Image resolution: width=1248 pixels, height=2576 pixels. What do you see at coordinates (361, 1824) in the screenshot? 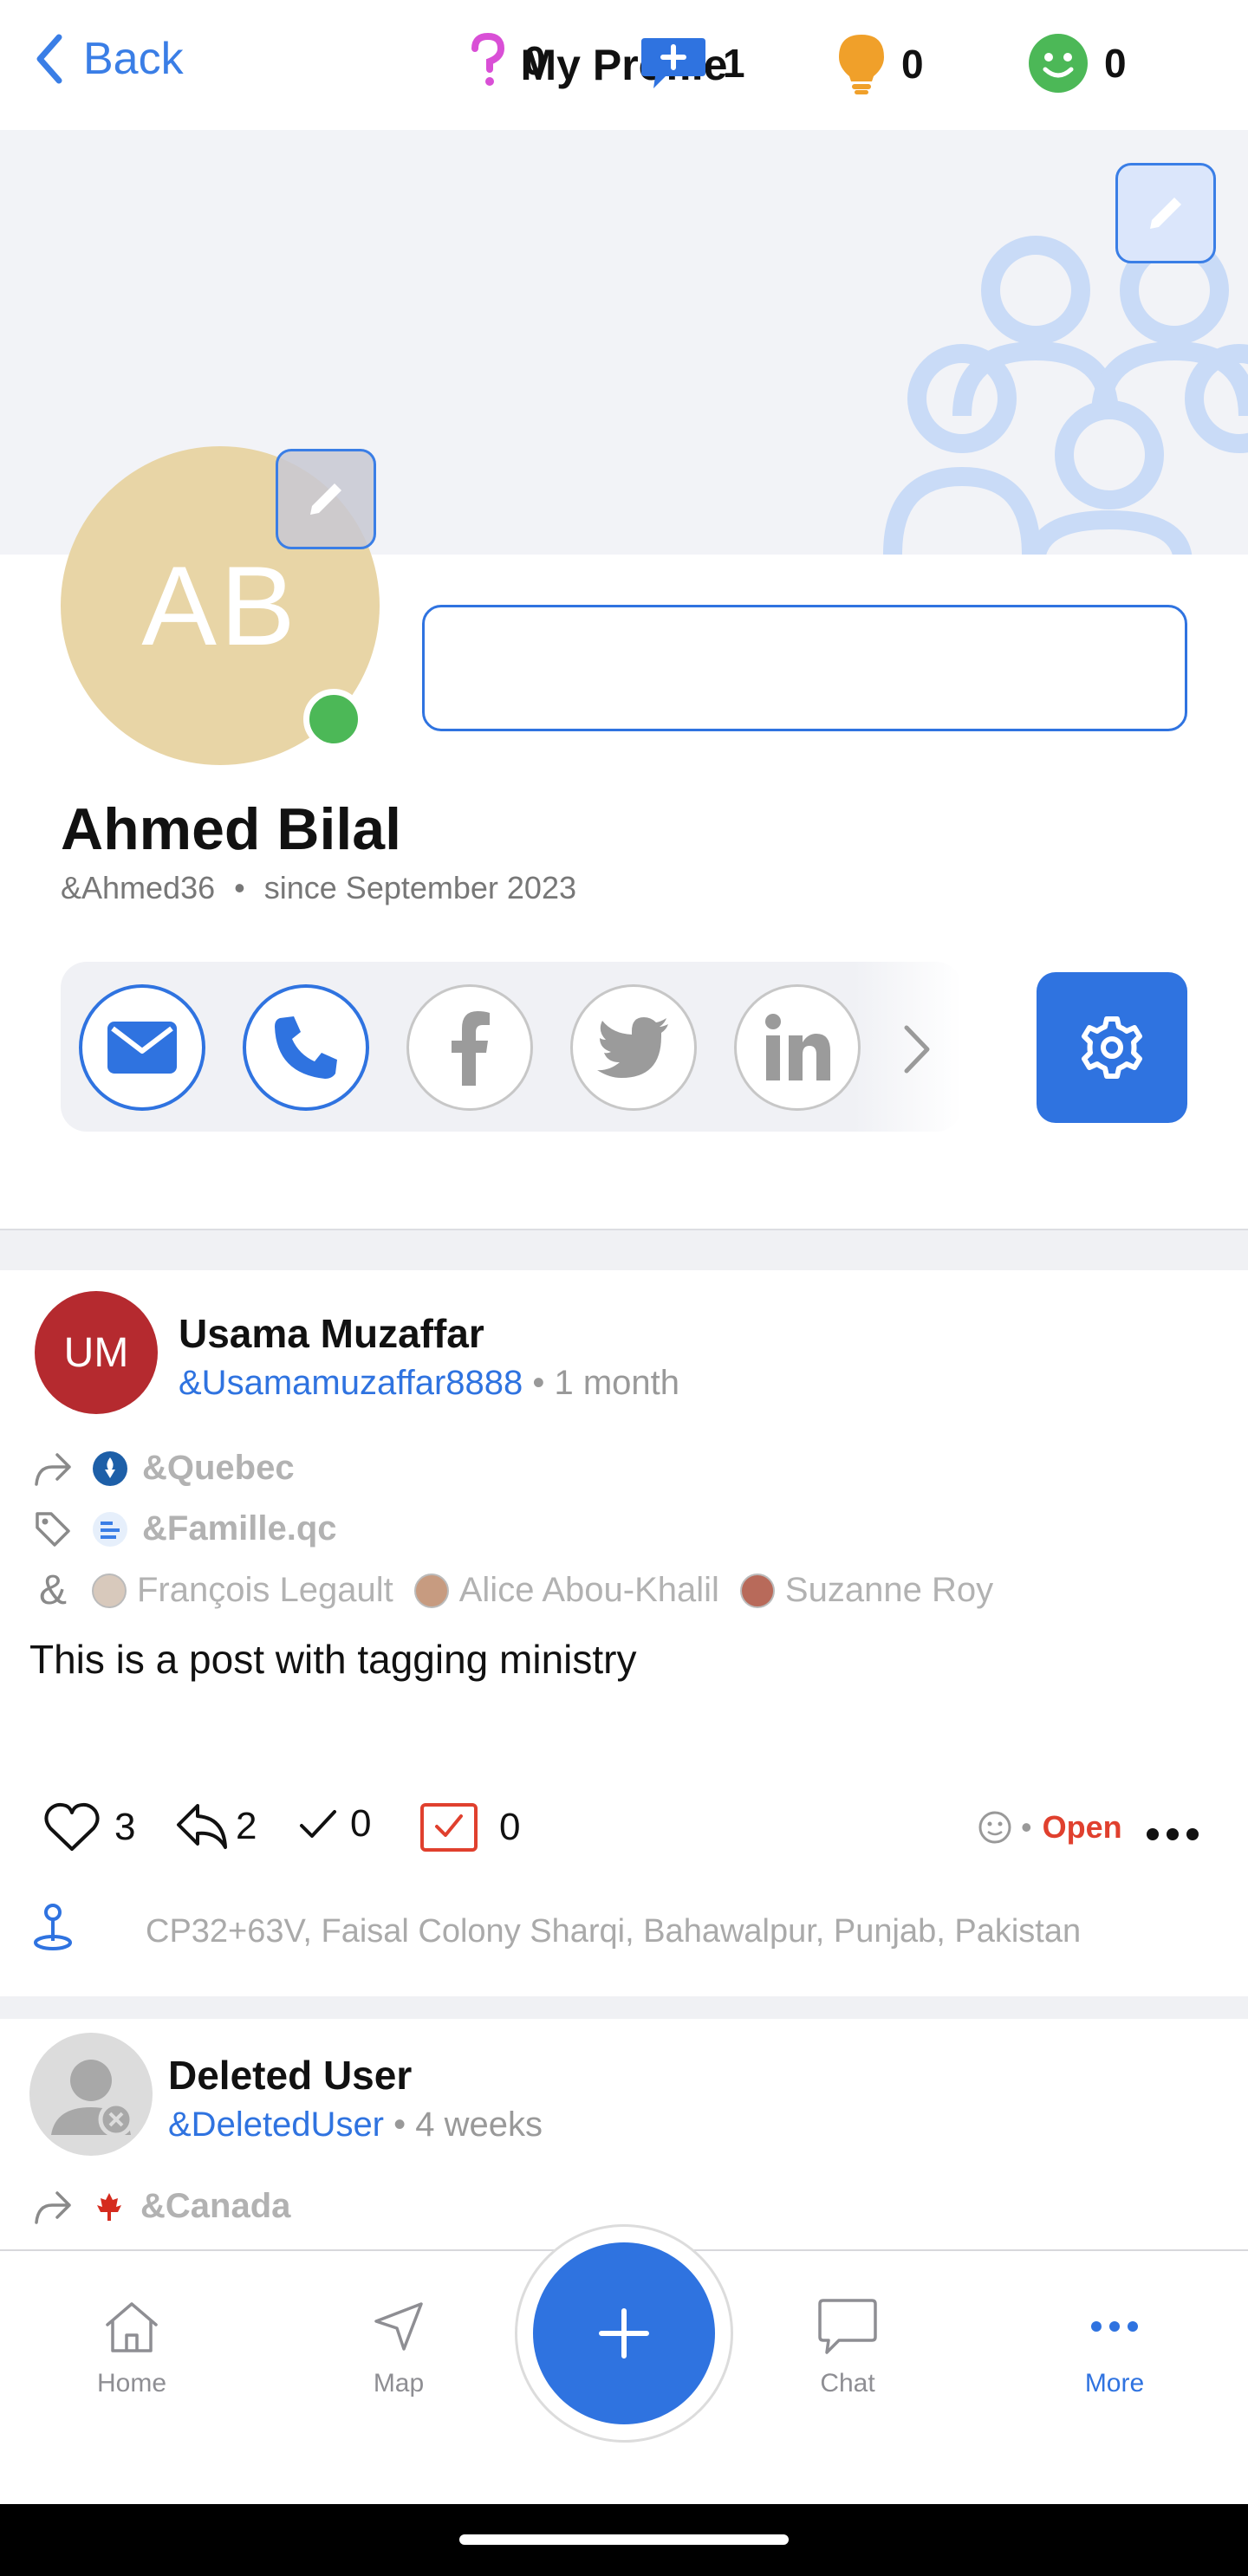
I see `check-count: 0` at bounding box center [361, 1824].